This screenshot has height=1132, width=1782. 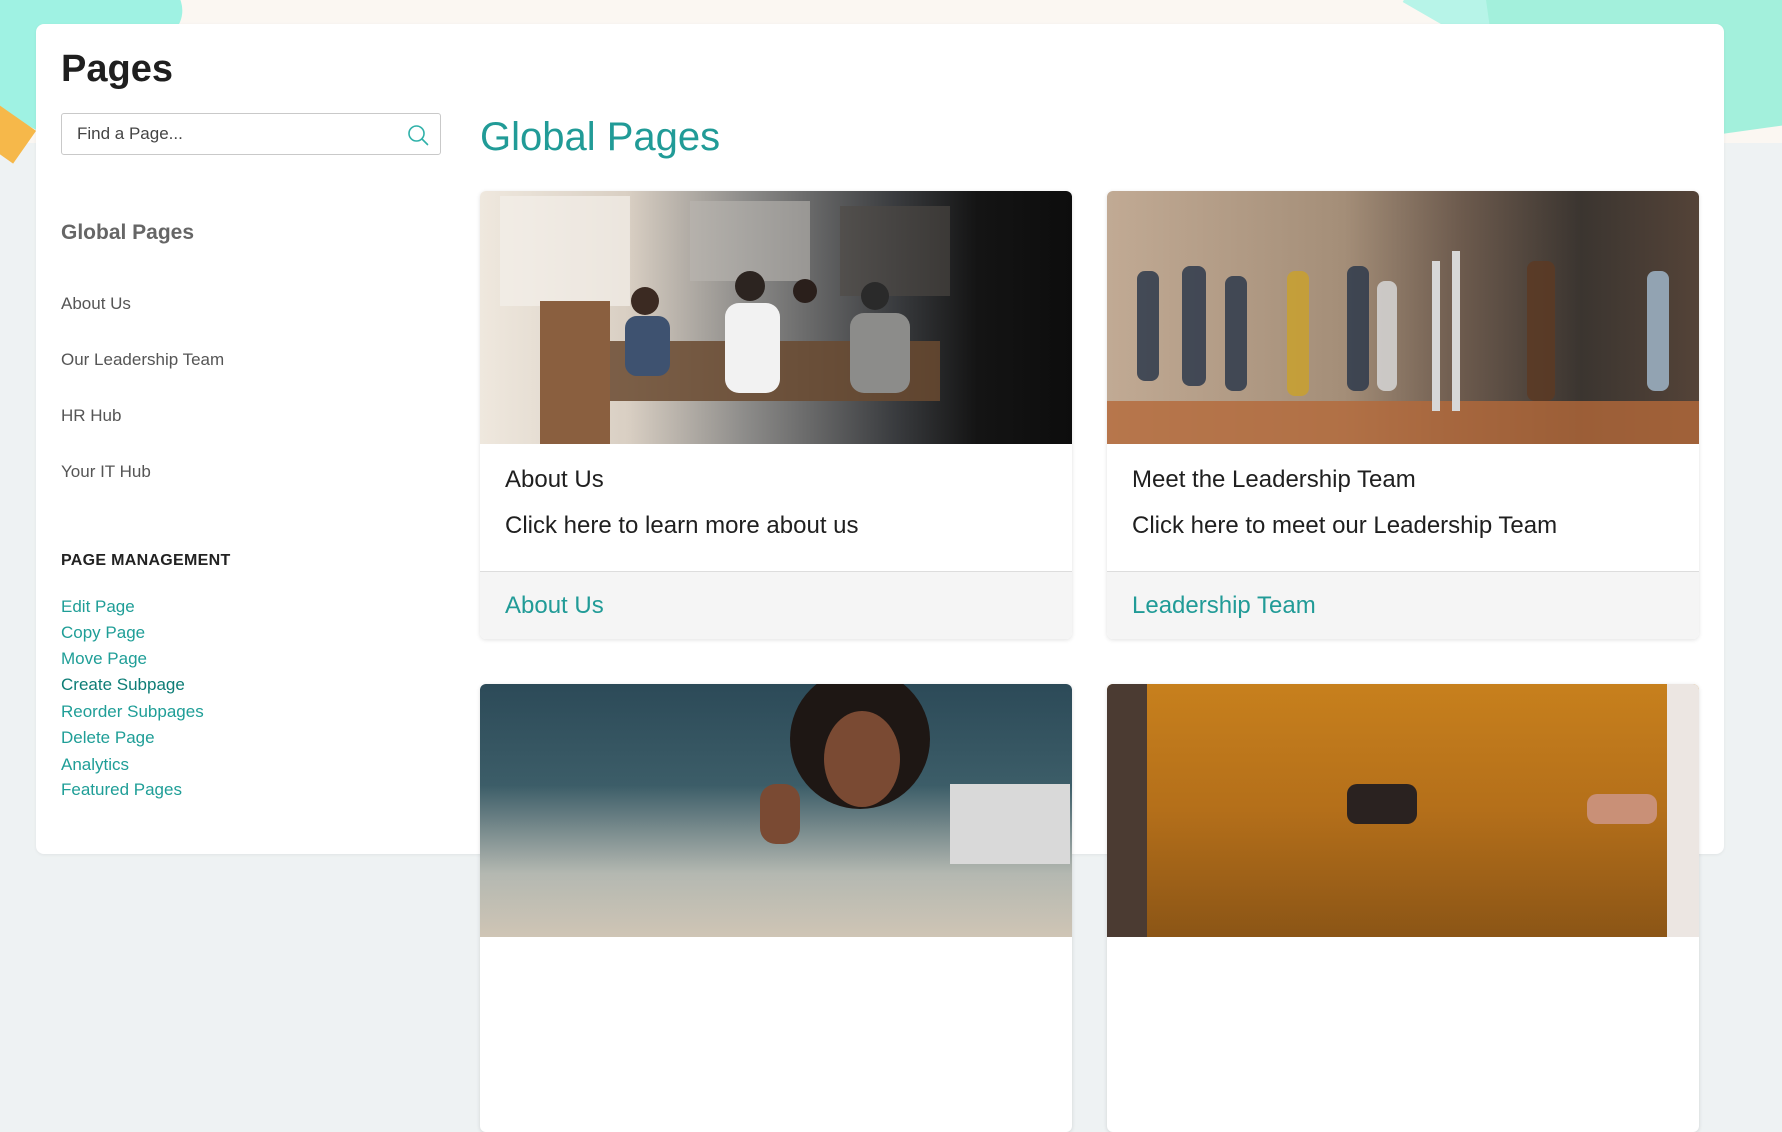 I want to click on card-link-leadership-team: Leadership Team, so click(x=1403, y=605).